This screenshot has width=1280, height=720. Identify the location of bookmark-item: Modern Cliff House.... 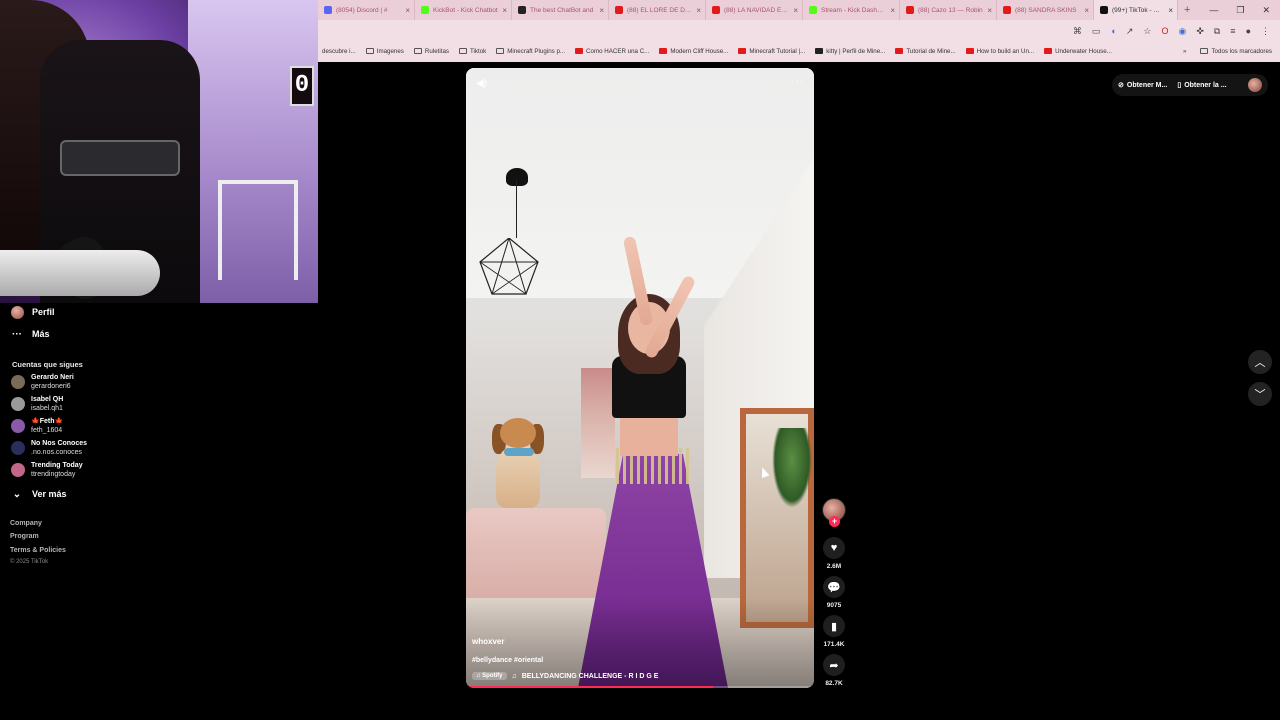
(693, 51).